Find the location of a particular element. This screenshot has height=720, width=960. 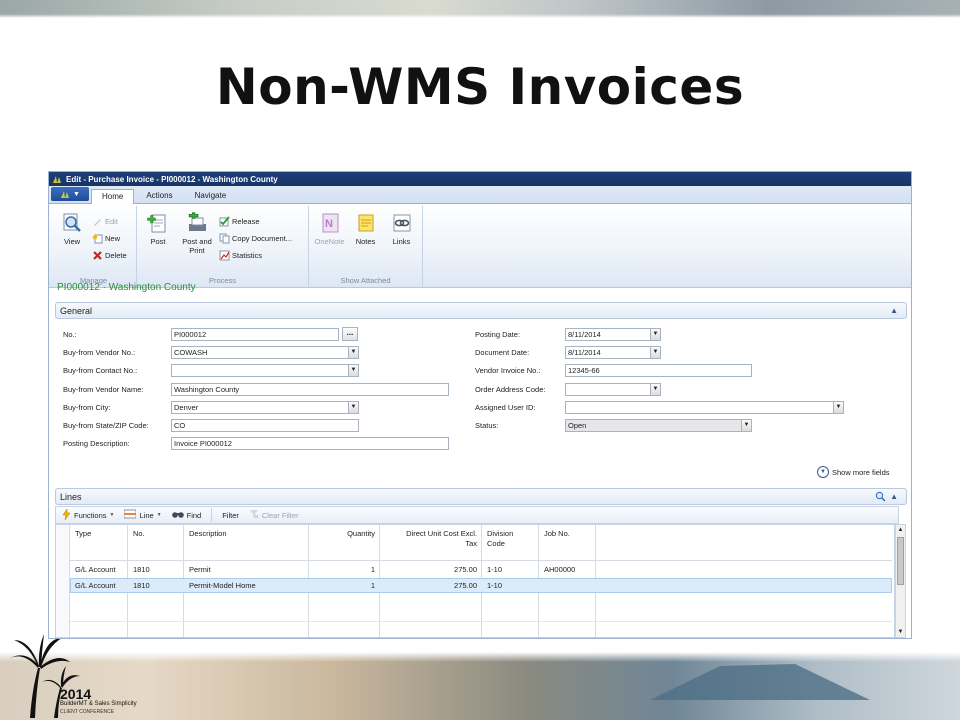

delete-button: Delete is located at coordinates (109, 255).